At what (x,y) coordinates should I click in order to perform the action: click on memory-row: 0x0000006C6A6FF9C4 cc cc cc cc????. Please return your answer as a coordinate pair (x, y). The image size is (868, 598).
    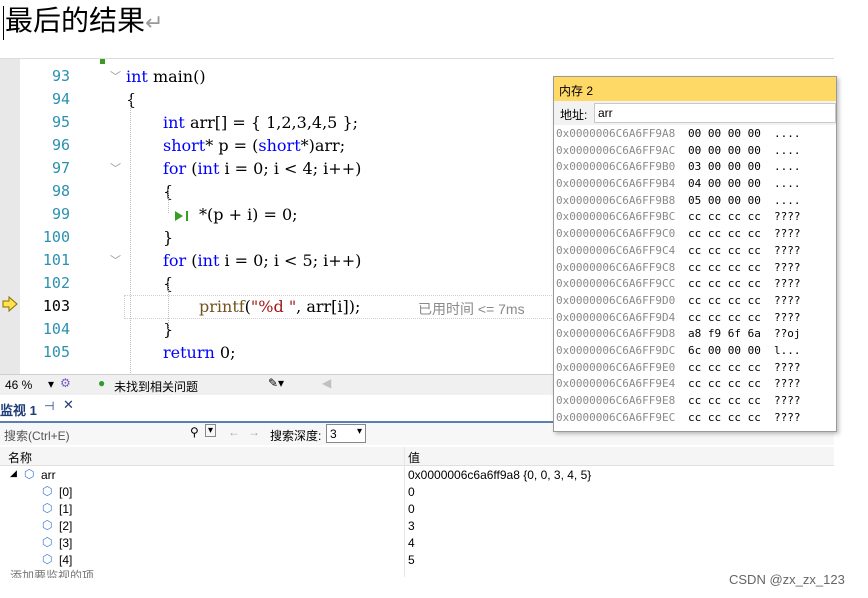
    Looking at the image, I should click on (696, 251).